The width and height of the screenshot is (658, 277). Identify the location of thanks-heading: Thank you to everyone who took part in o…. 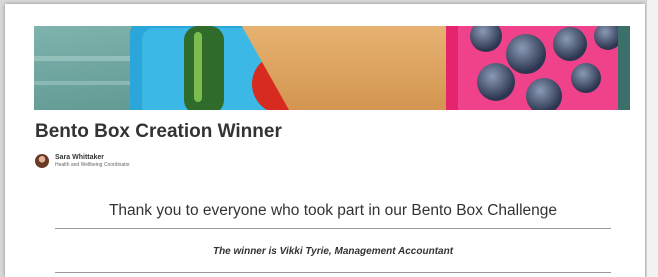
(333, 210).